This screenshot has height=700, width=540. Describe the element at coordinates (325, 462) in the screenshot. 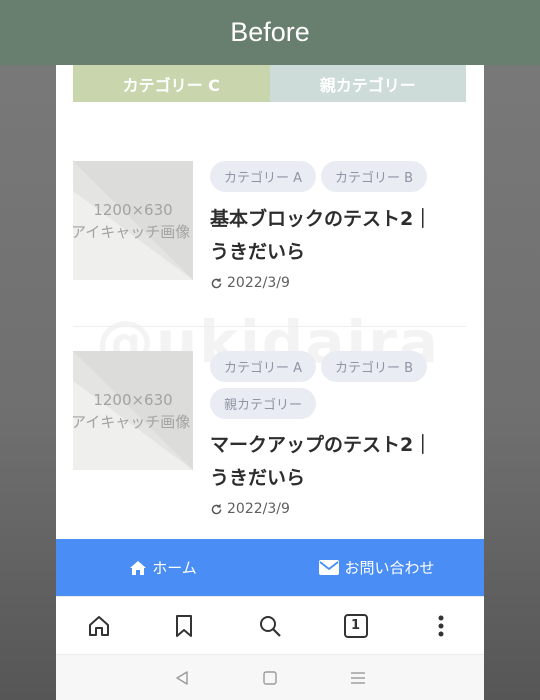

I see `post-title: マークアップのテスト2｜うきだいら` at that location.